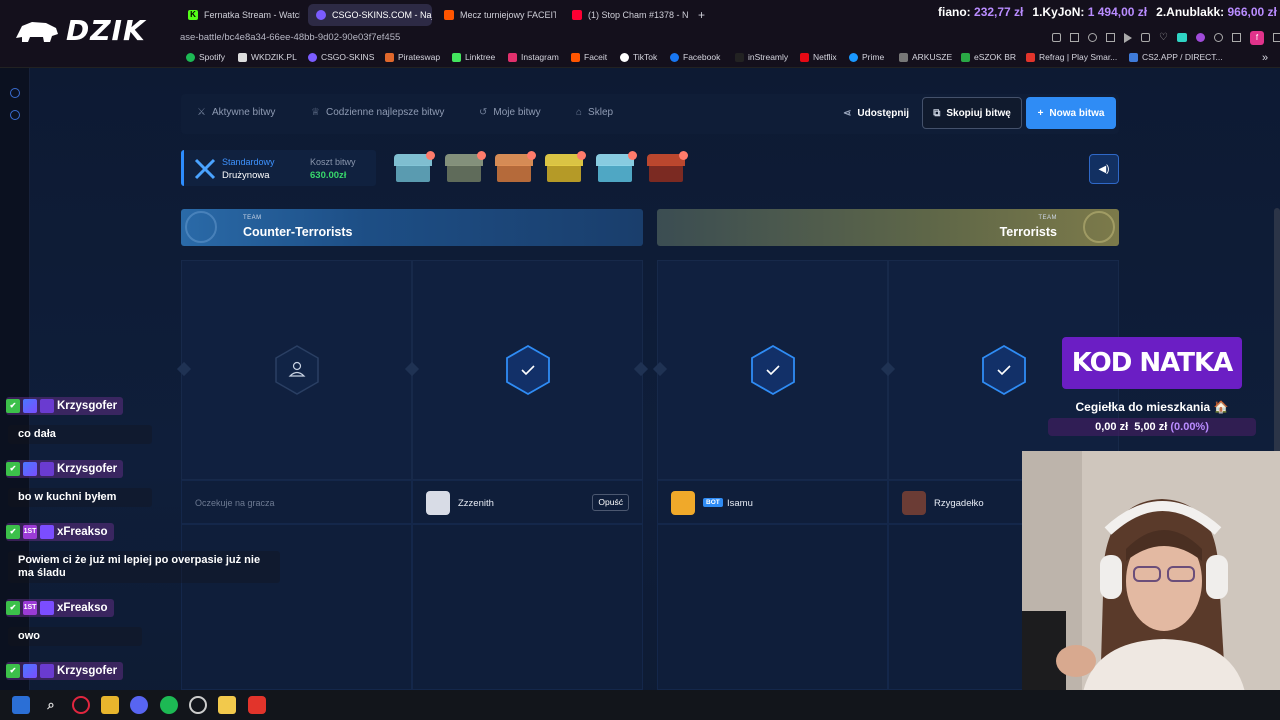  Describe the element at coordinates (674, 57) in the screenshot. I see `facebook-icon` at that location.